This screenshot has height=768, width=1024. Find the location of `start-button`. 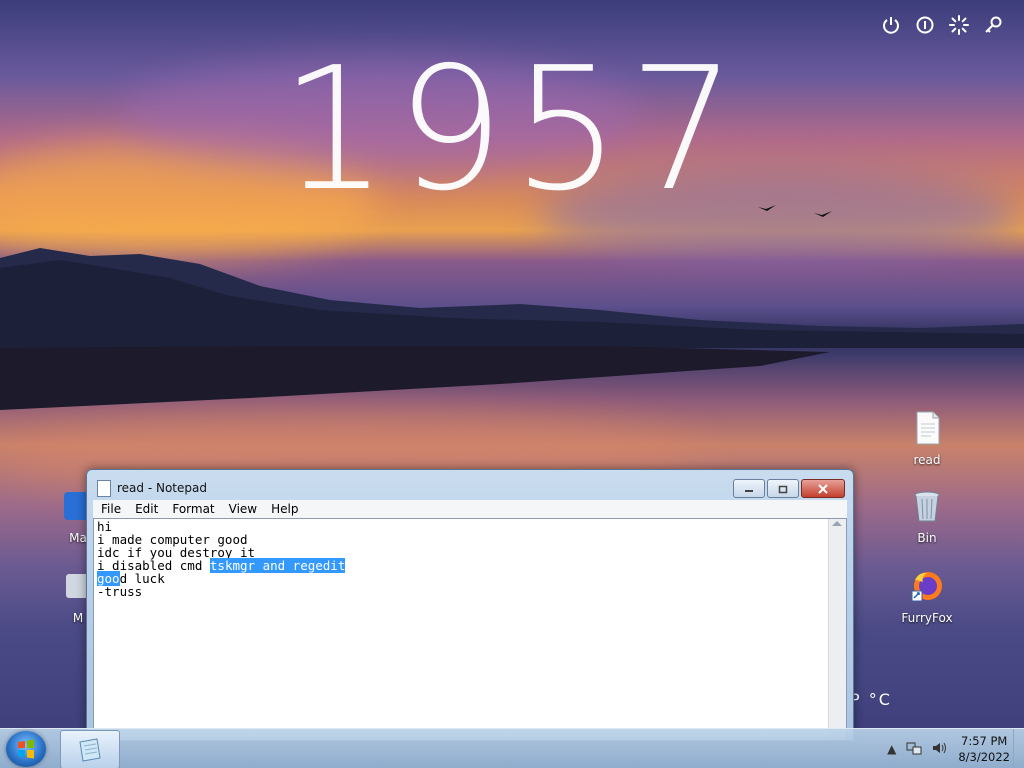

start-button is located at coordinates (26, 749).